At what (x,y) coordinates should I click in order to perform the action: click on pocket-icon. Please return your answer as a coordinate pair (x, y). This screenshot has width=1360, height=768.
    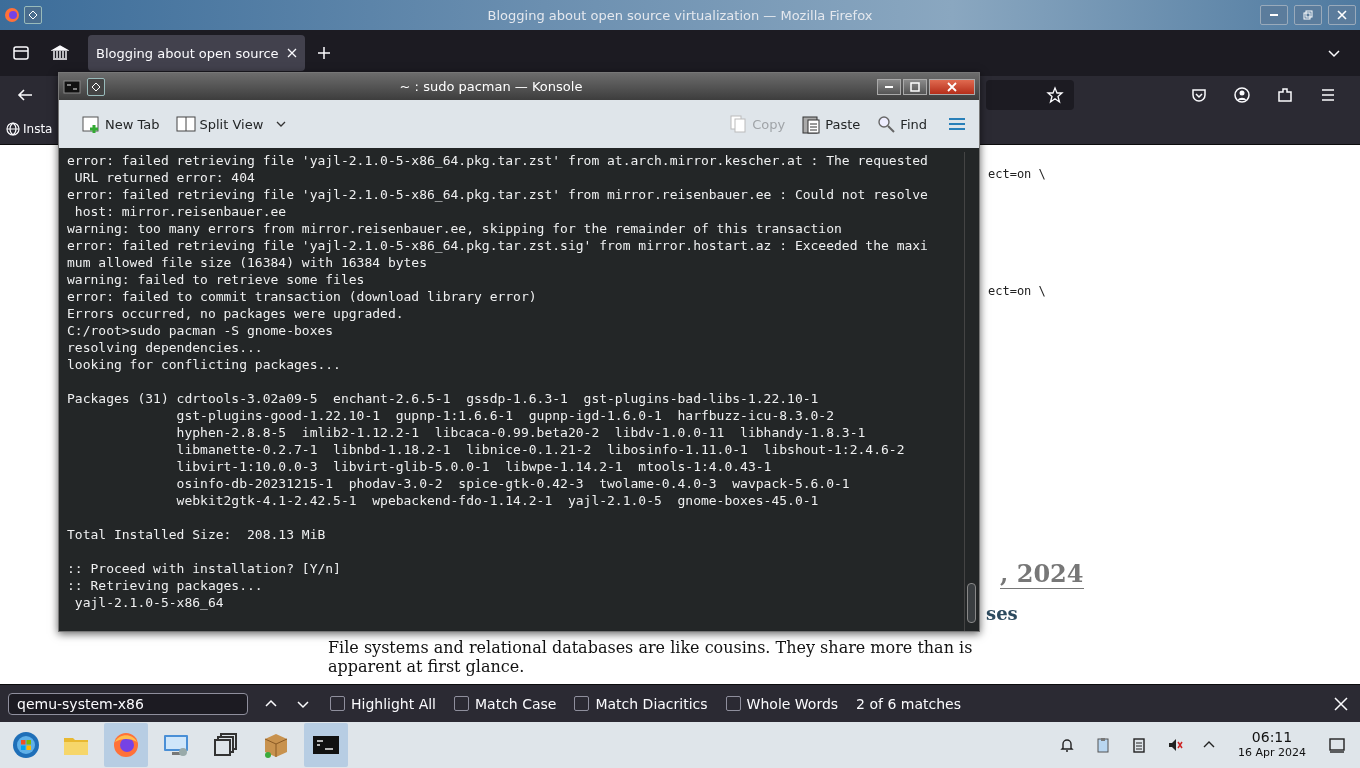
    Looking at the image, I should click on (1199, 95).